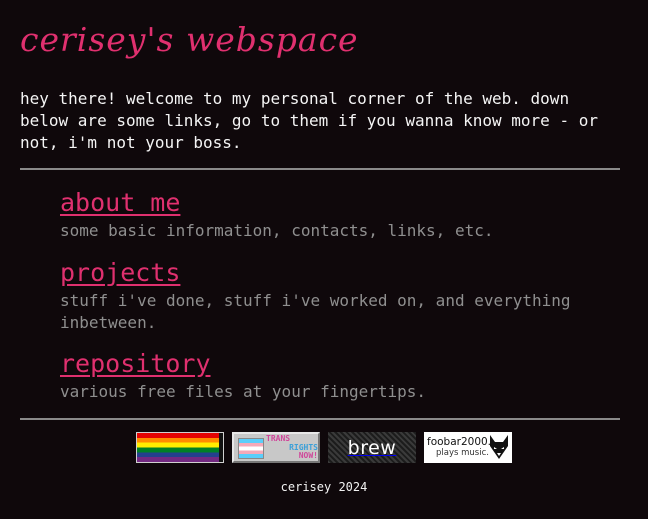  I want to click on footer-text: cerisey 2024, so click(324, 487).